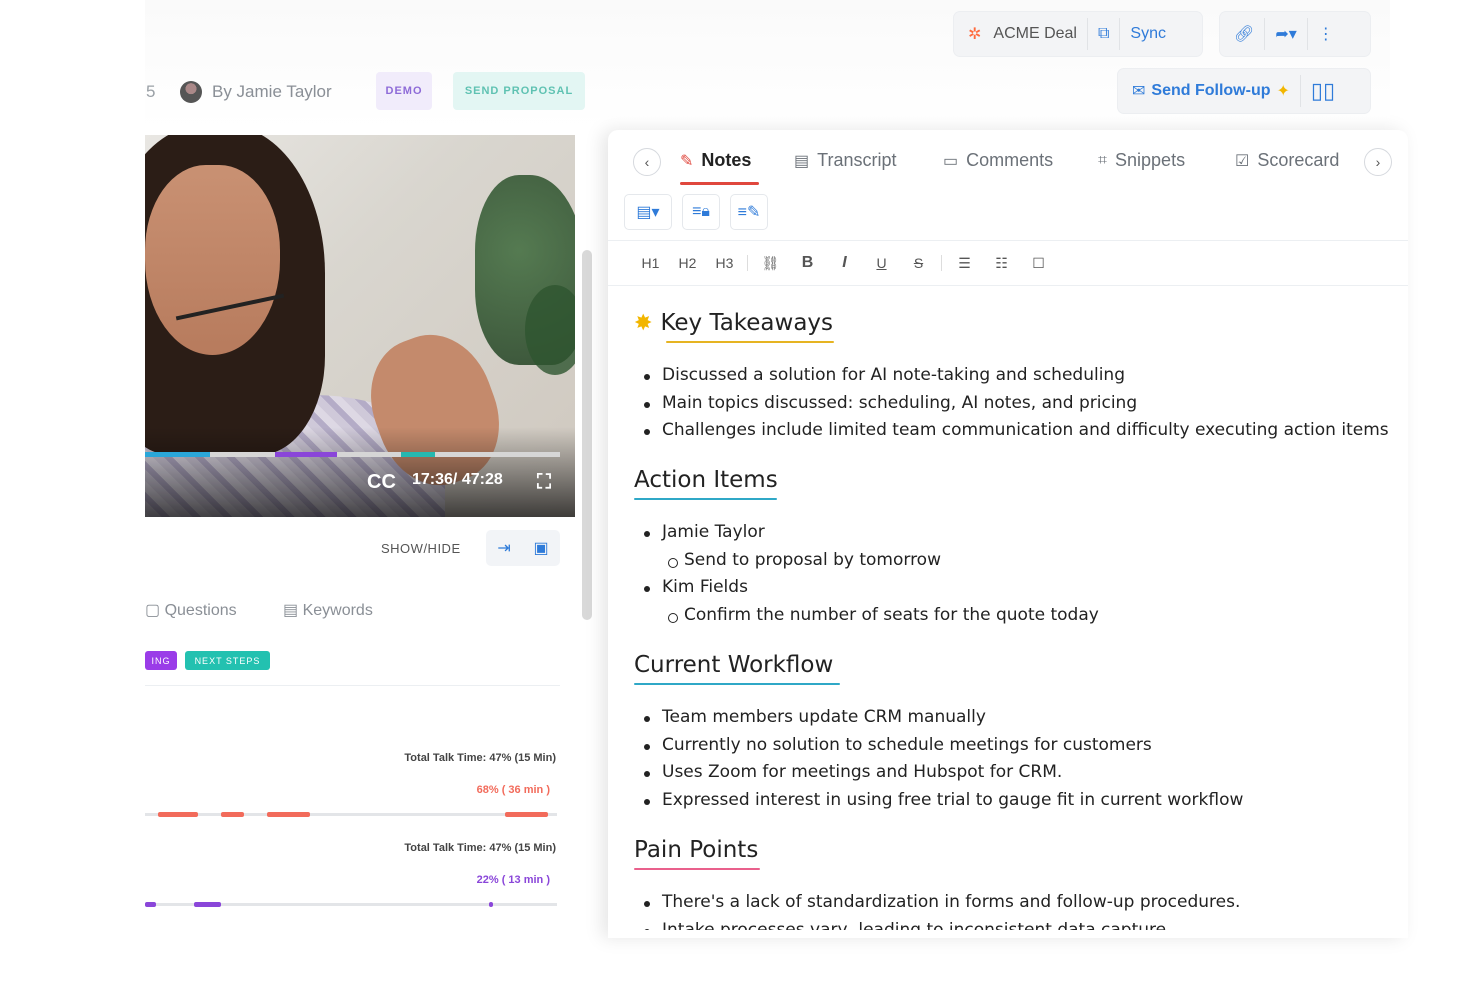 Image resolution: width=1480 pixels, height=987 pixels. Describe the element at coordinates (544, 482) in the screenshot. I see `fullscreen-icon: ⛶` at that location.